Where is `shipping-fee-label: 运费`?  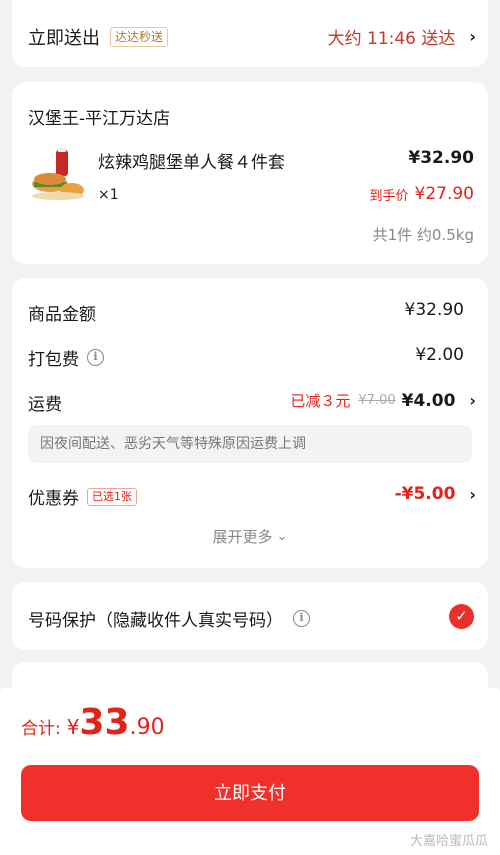
shipping-fee-label: 运费 is located at coordinates (45, 405).